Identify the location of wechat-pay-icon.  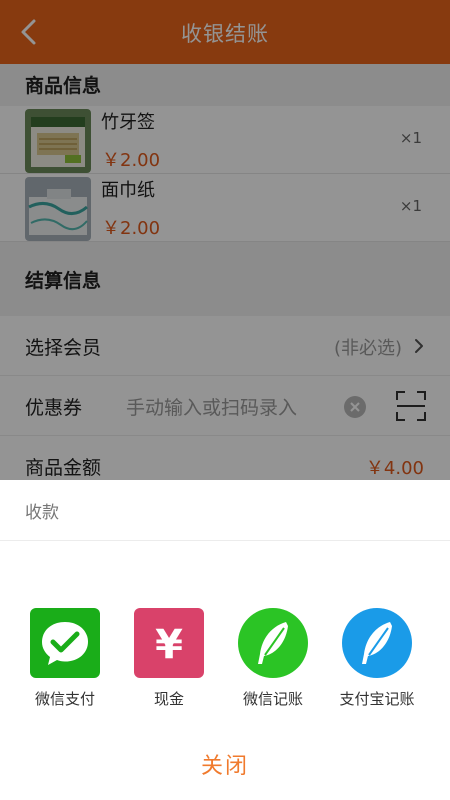
(65, 643).